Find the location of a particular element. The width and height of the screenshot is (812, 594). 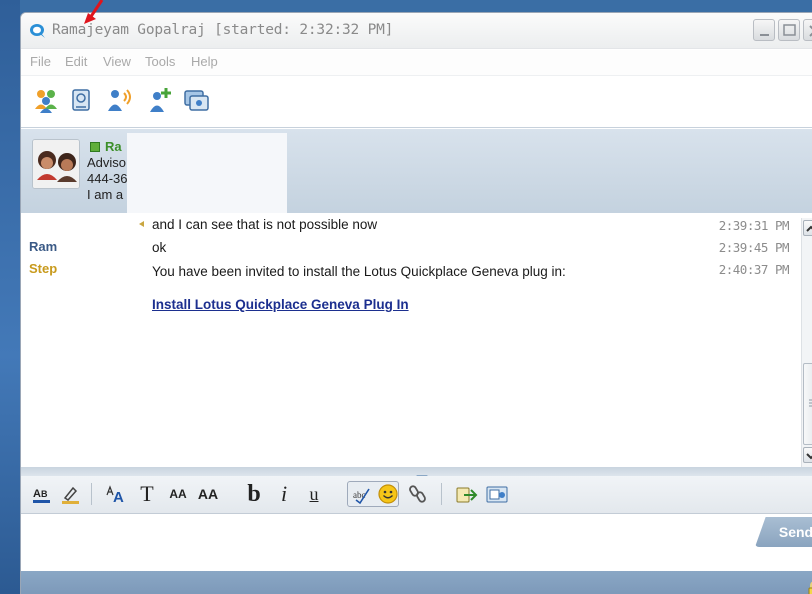

screen-capture-button is located at coordinates (497, 494).